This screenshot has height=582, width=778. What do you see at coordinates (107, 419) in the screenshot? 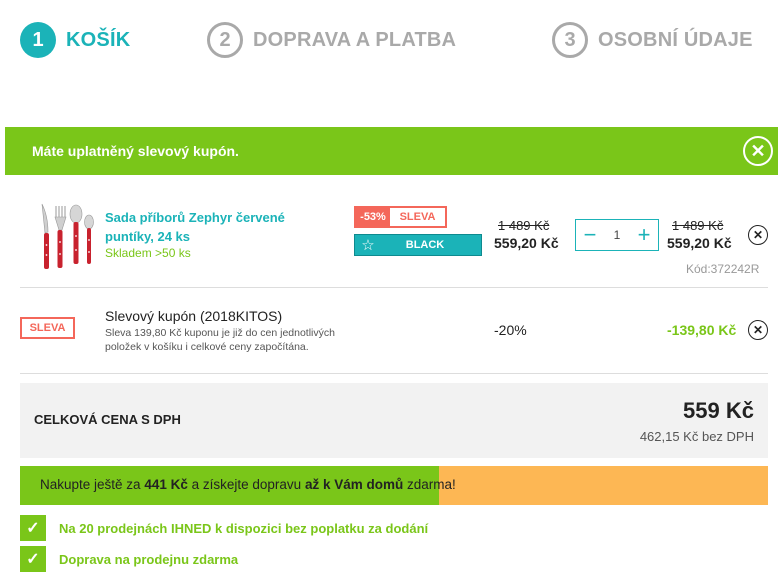
I see `total-label: CELKOVÁ CENA S DPH` at bounding box center [107, 419].